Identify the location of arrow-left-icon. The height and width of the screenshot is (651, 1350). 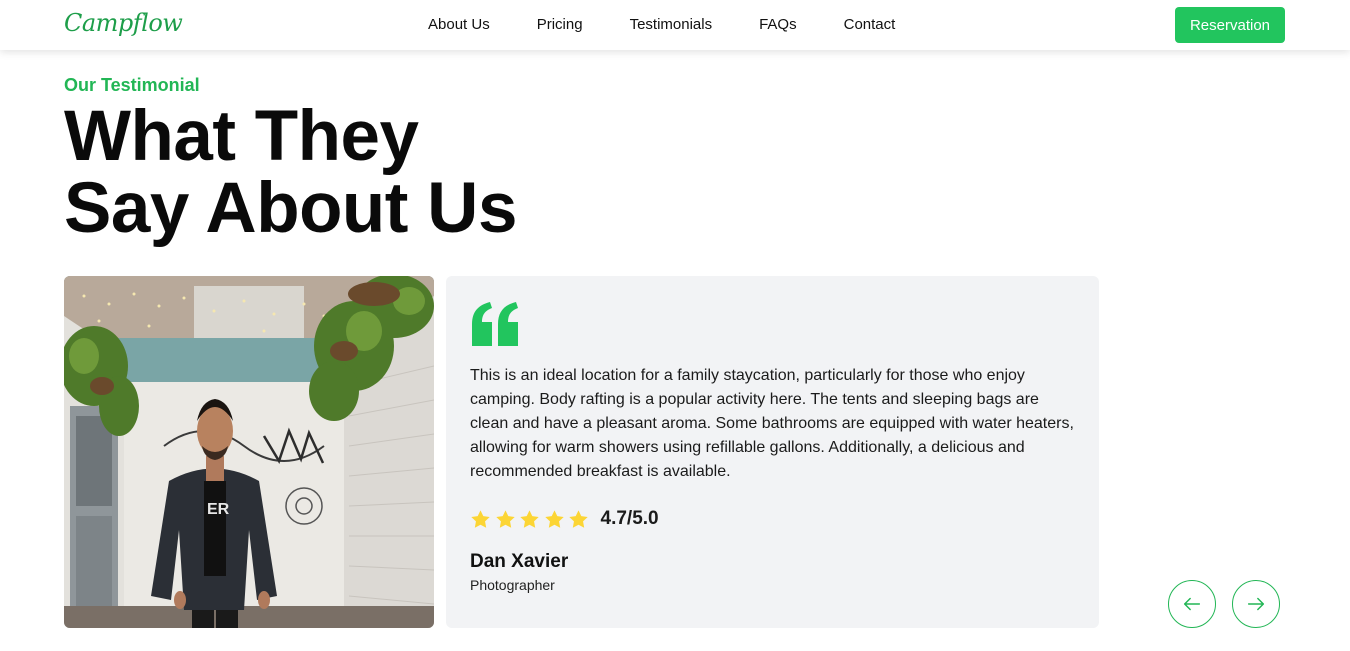
(1192, 604).